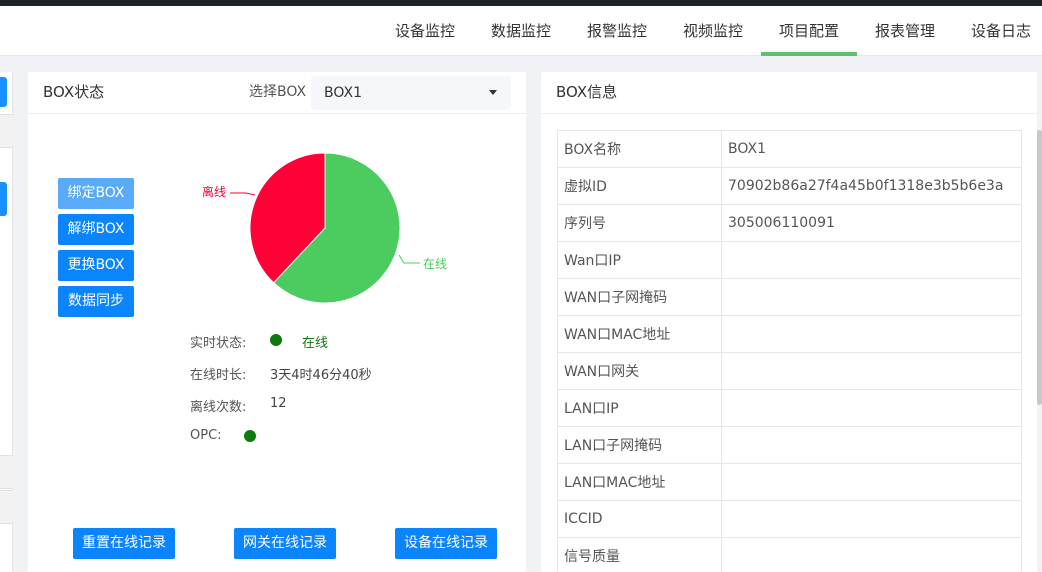 This screenshot has height=572, width=1042. I want to click on table-row: BOX名称 BOX1, so click(789, 149).